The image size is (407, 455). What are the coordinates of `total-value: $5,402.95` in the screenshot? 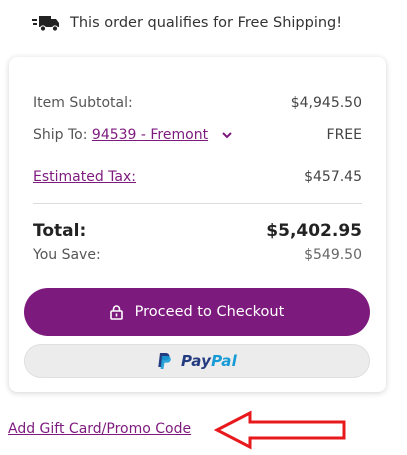 It's located at (314, 231).